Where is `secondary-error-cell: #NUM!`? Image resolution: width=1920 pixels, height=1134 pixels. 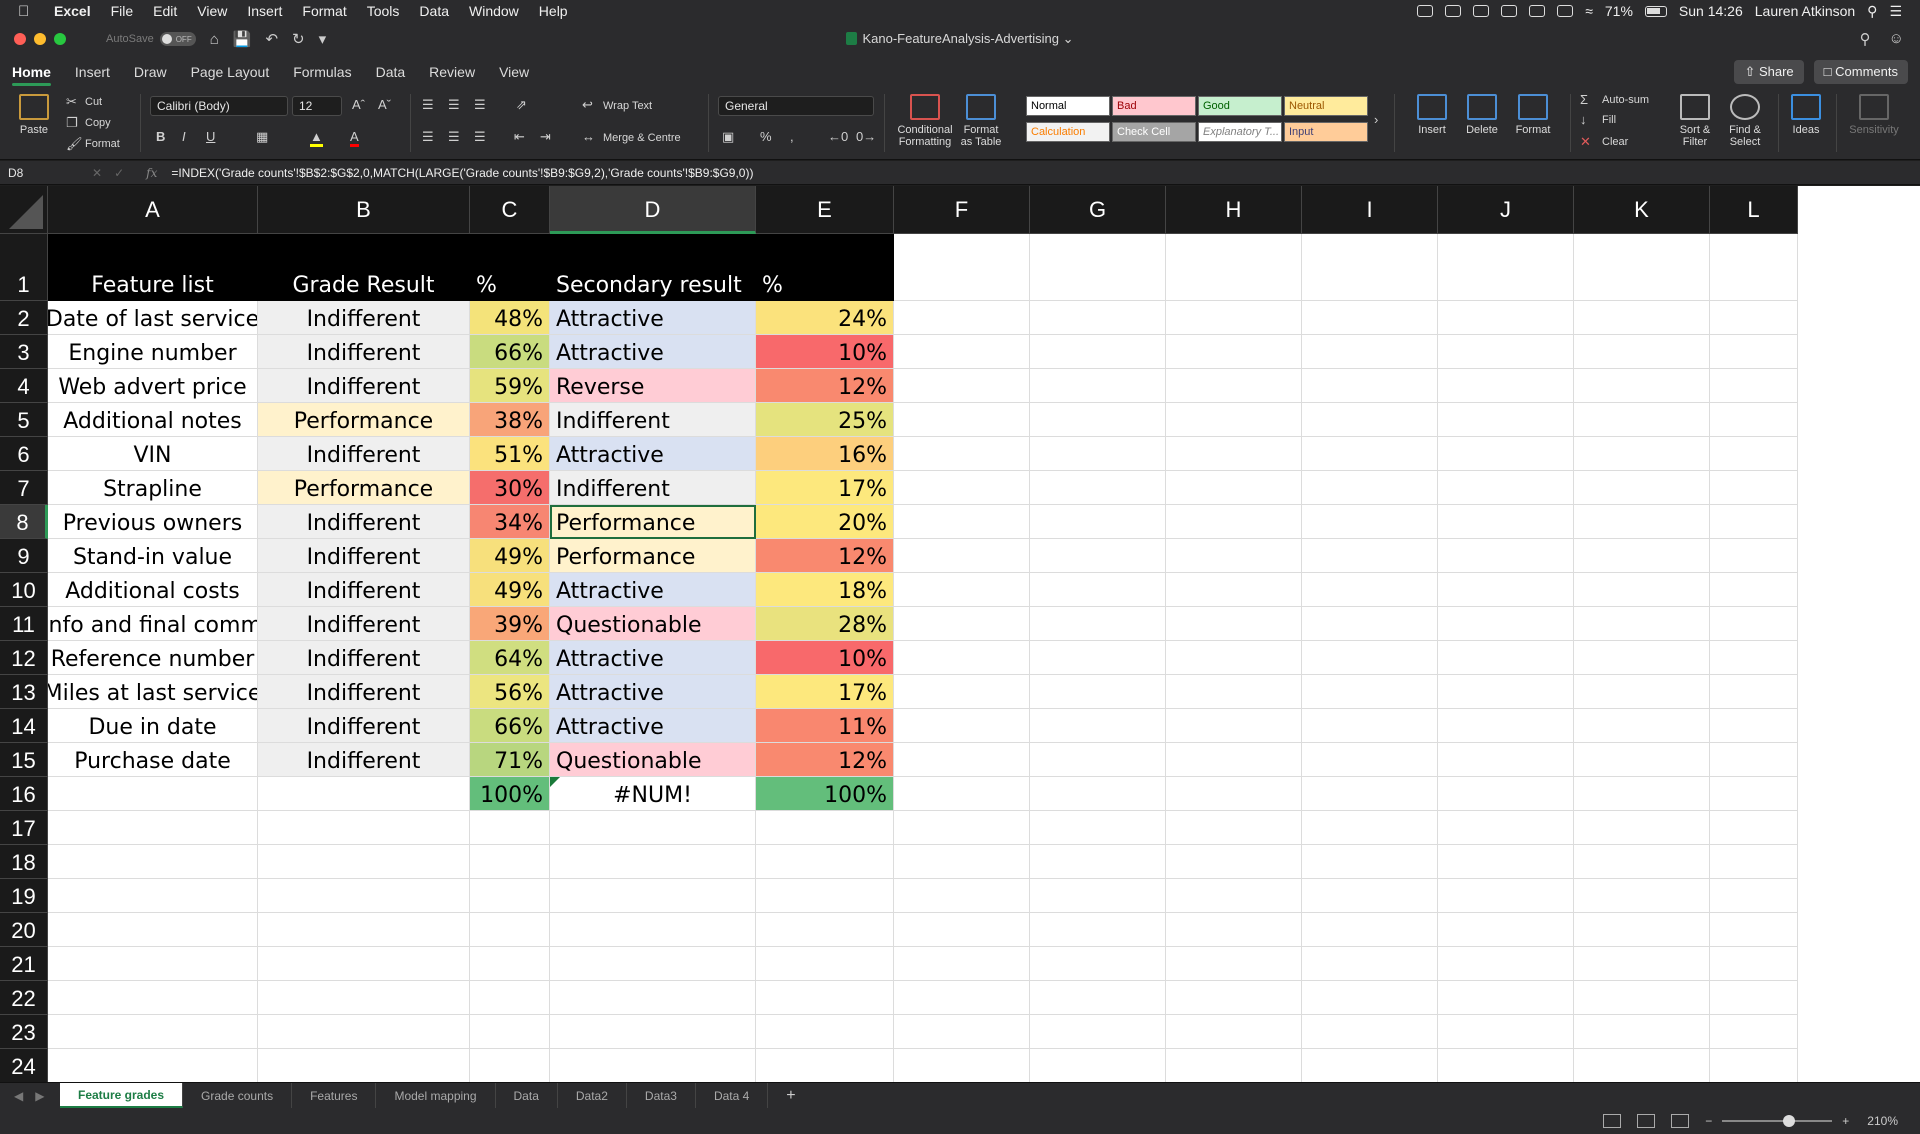 secondary-error-cell: #NUM! is located at coordinates (653, 794).